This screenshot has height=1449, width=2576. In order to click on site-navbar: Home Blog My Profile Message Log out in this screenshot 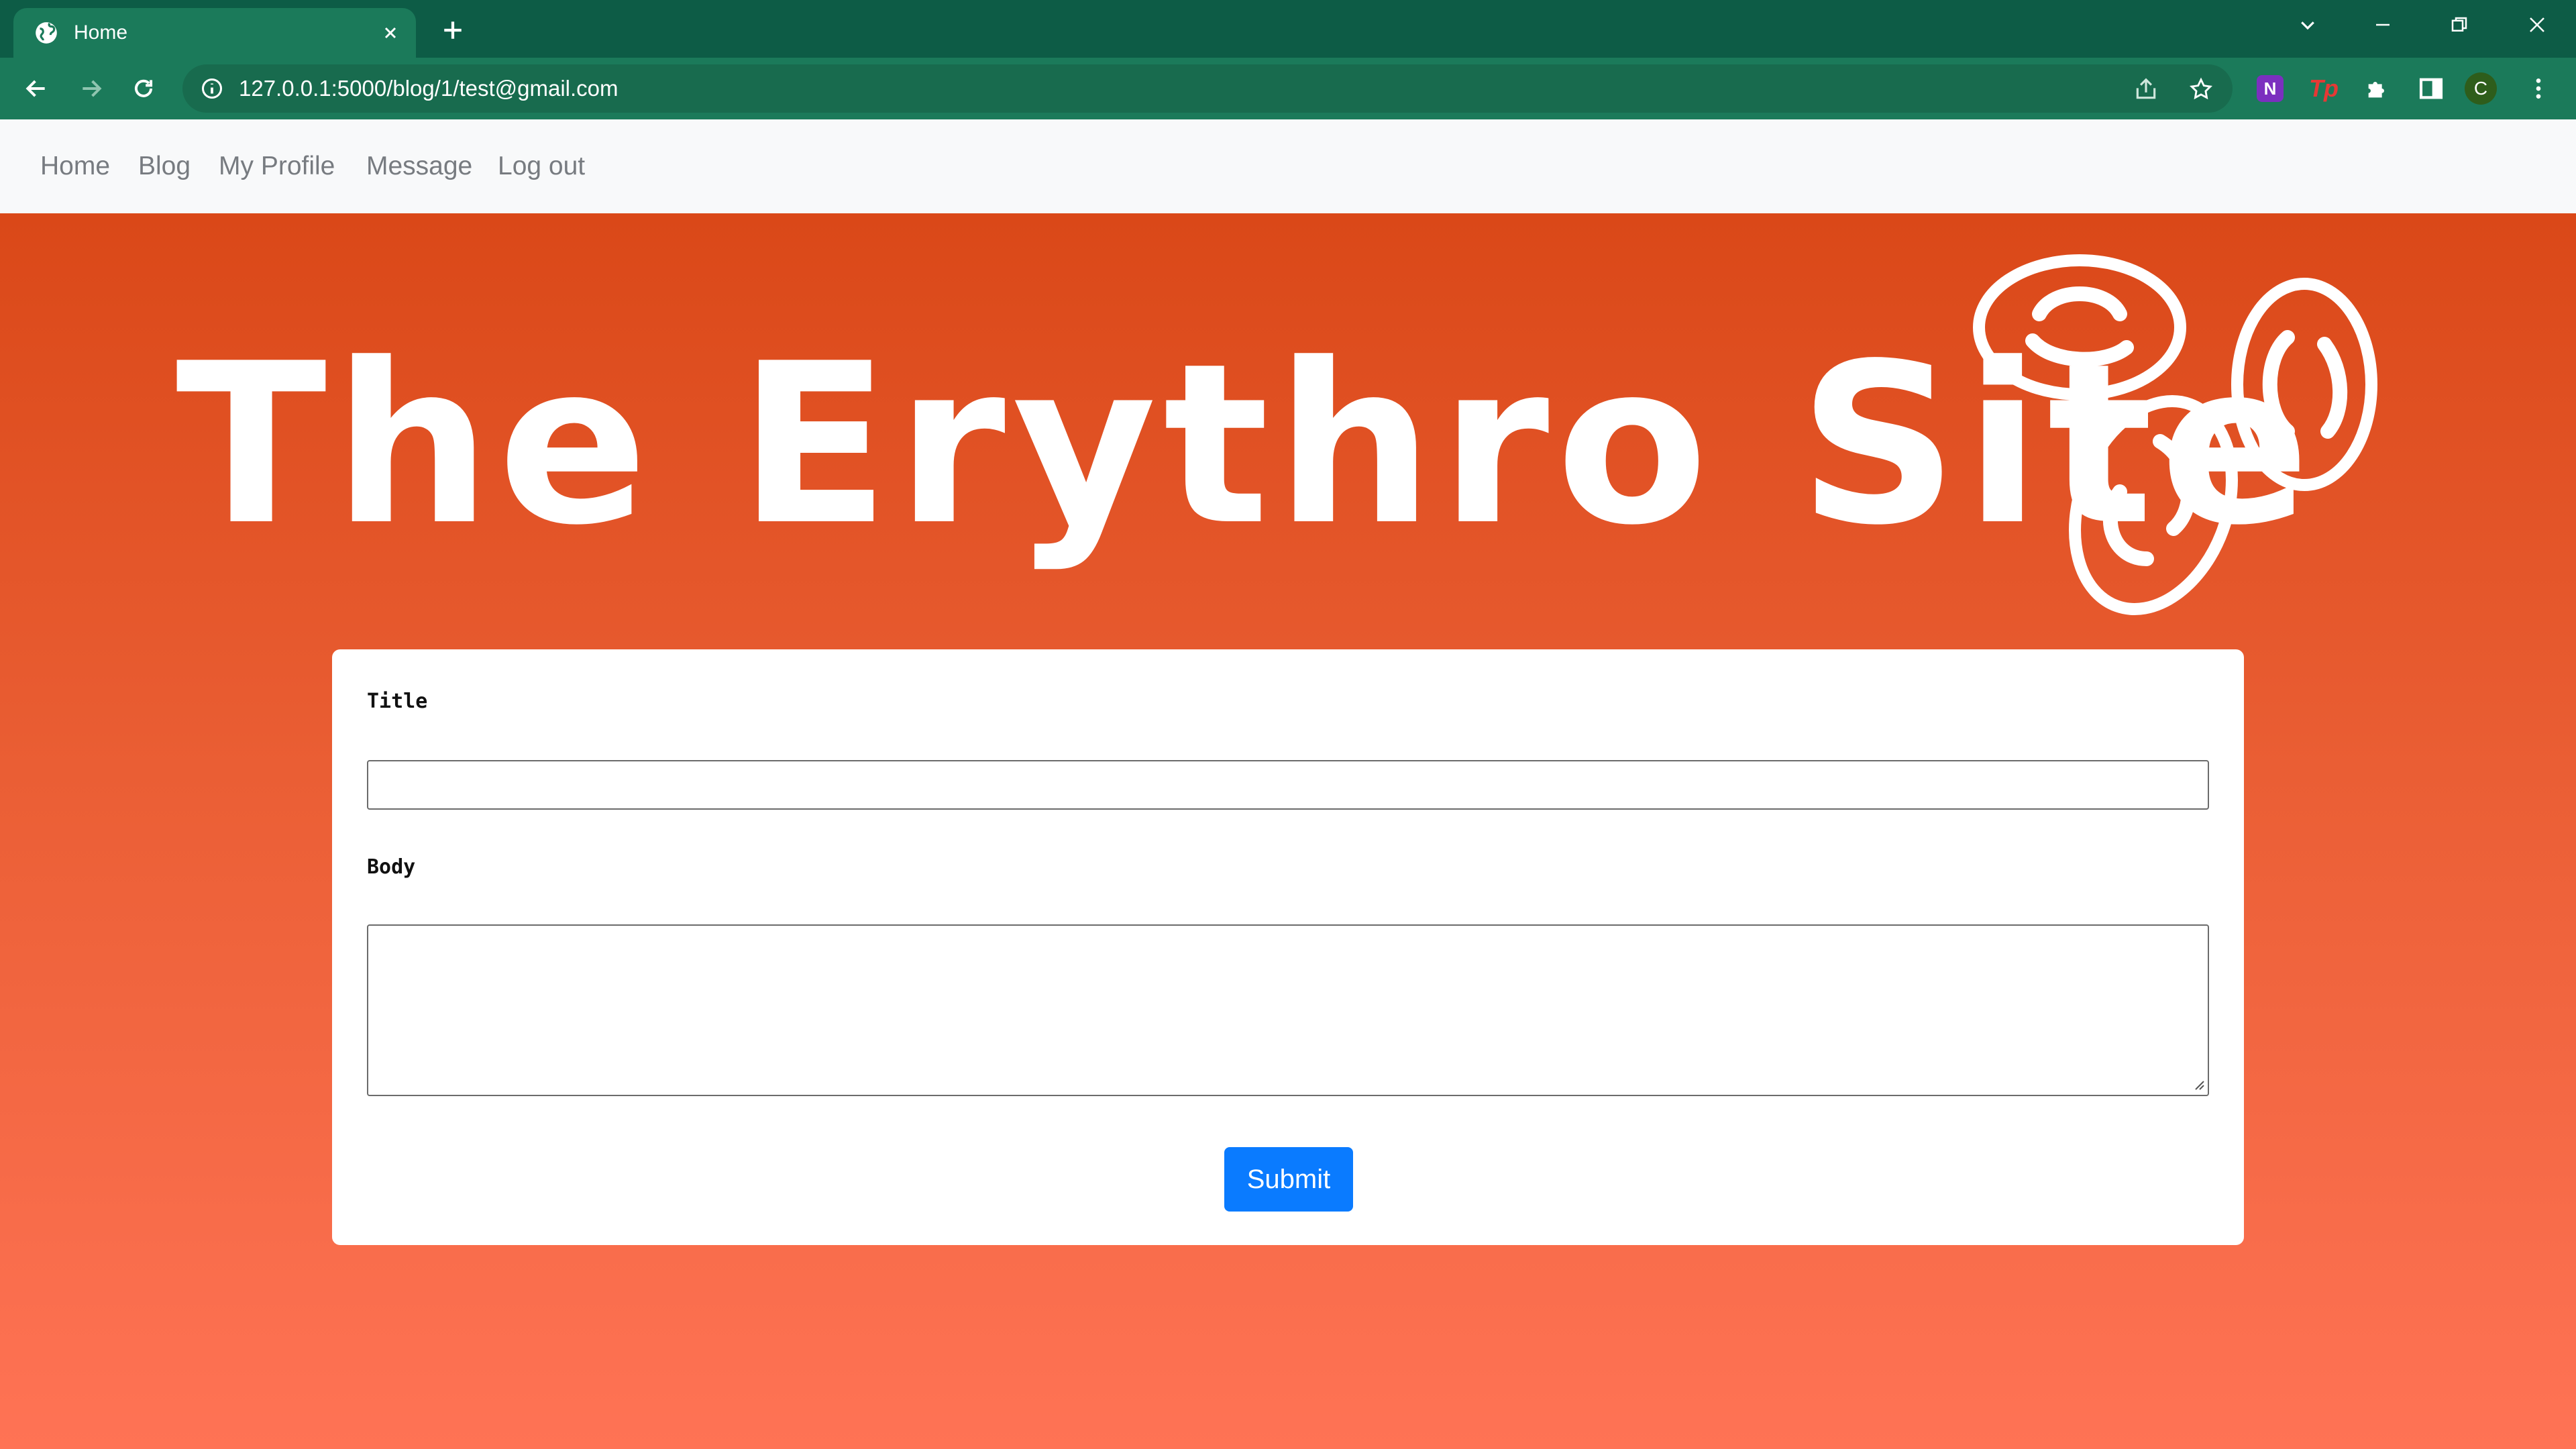, I will do `click(1288, 166)`.